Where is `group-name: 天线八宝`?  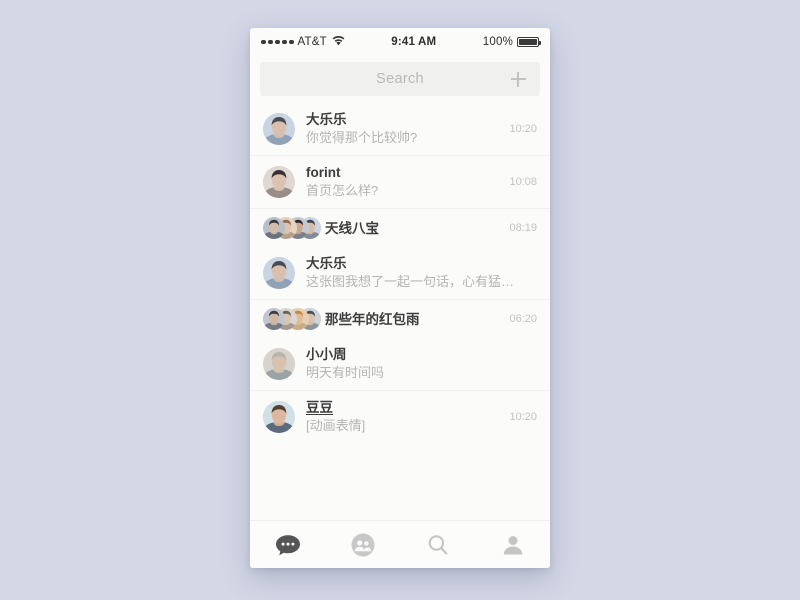
group-name: 天线八宝 is located at coordinates (352, 228).